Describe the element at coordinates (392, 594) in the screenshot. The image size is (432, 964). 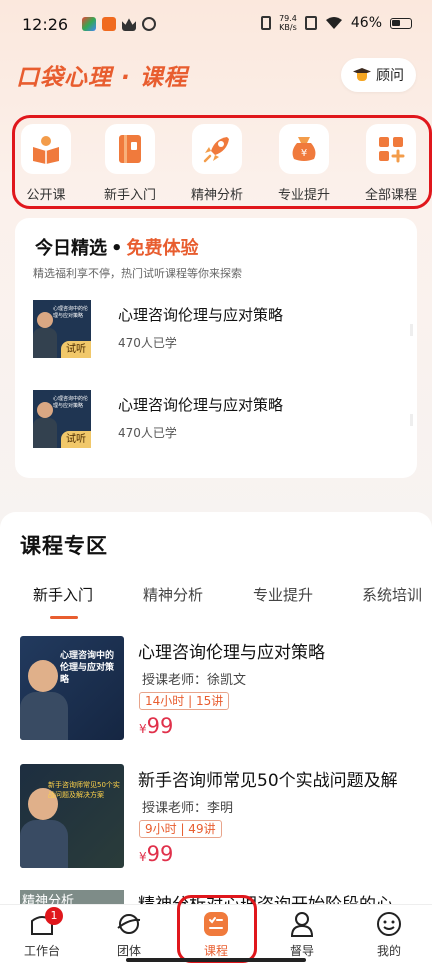
I see `tab-systematic-training: 系统培训` at that location.